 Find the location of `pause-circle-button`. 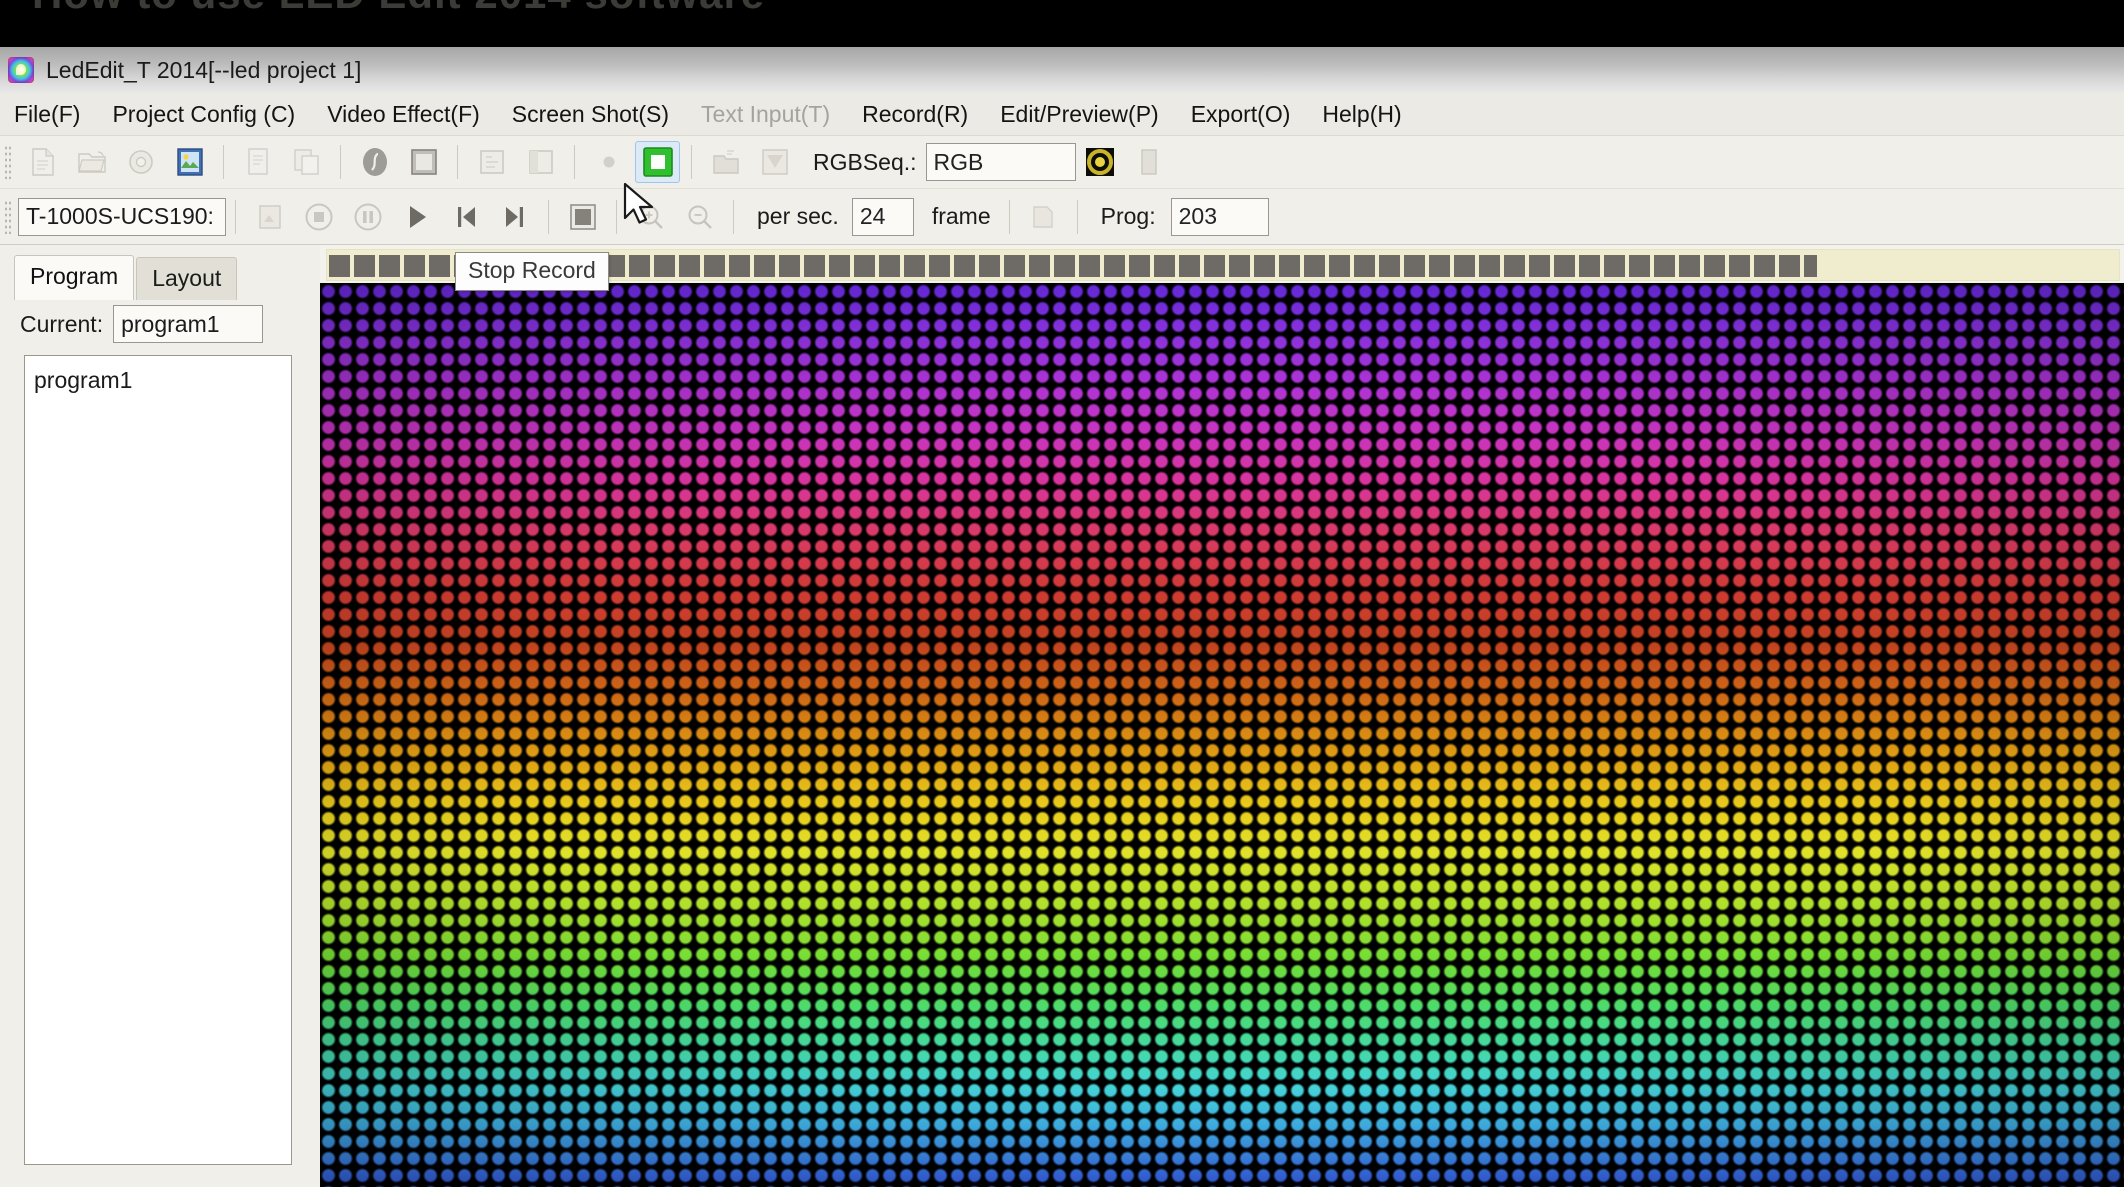

pause-circle-button is located at coordinates (367, 217).